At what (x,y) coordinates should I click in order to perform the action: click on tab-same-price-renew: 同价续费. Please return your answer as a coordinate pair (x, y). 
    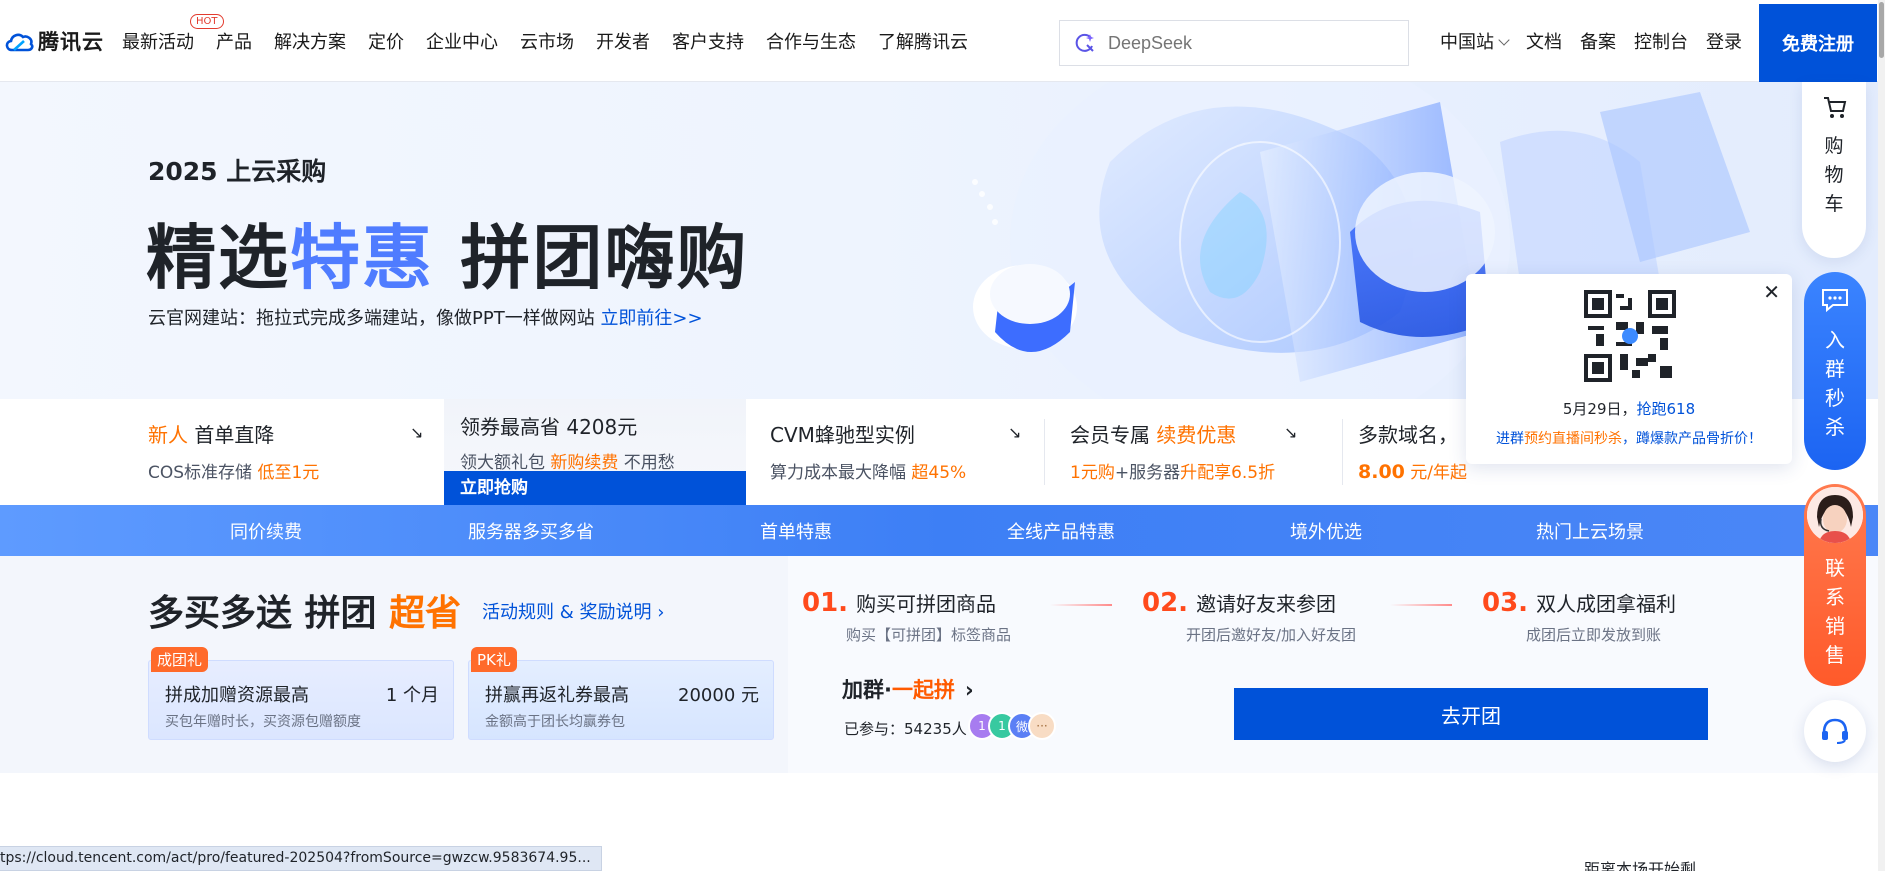
    Looking at the image, I should click on (266, 531).